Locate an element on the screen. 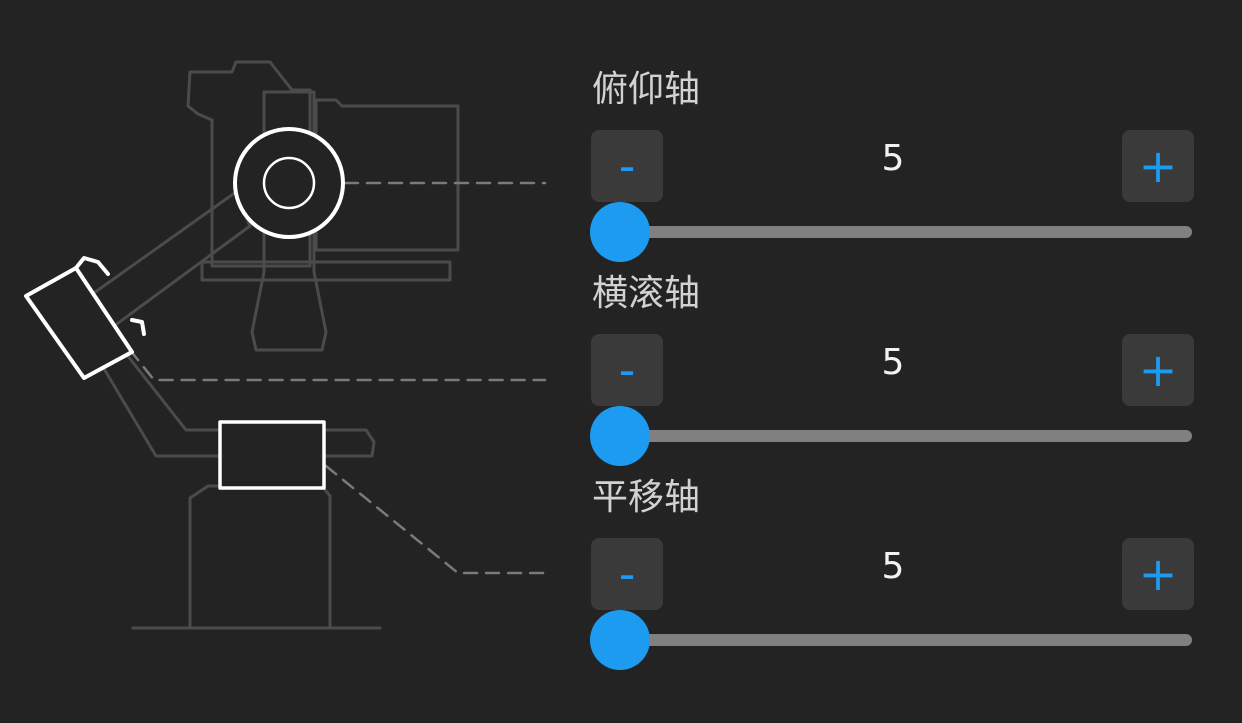 The height and width of the screenshot is (723, 1242). pan-axis-slider is located at coordinates (891, 640).